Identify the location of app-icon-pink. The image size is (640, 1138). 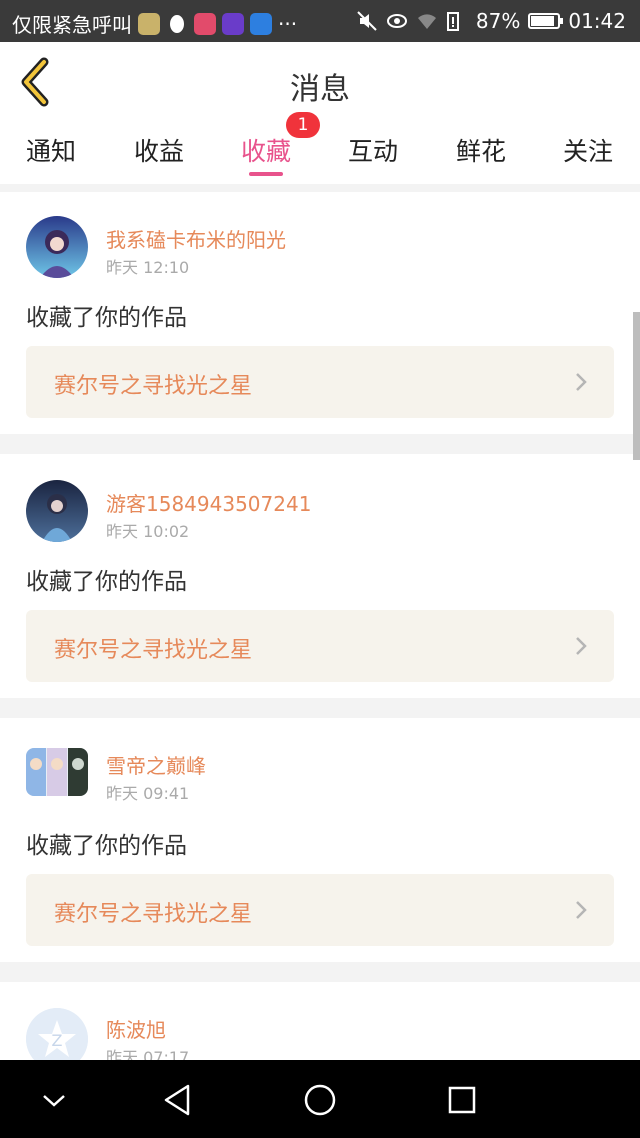
(205, 23).